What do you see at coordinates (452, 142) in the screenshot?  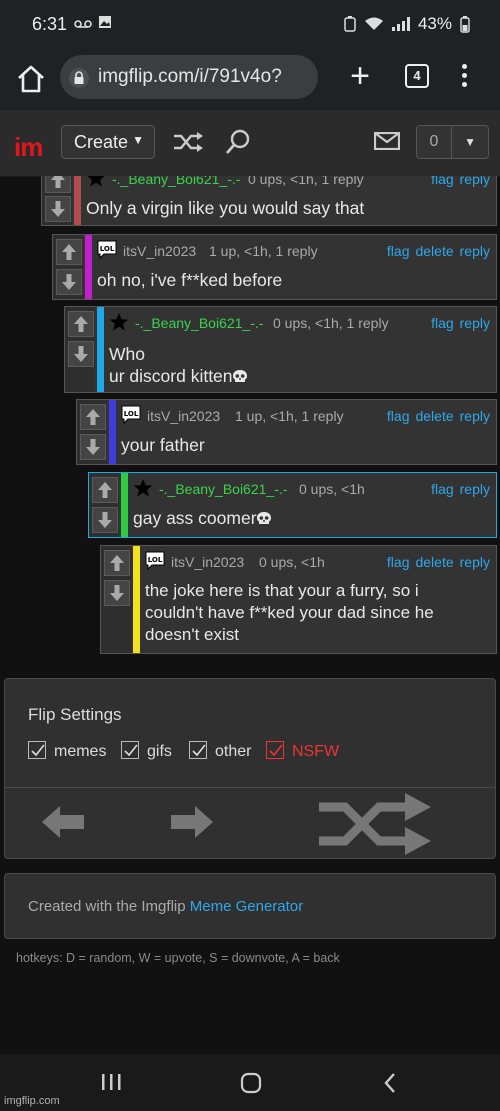 I see `notifications-button: 0 ▼` at bounding box center [452, 142].